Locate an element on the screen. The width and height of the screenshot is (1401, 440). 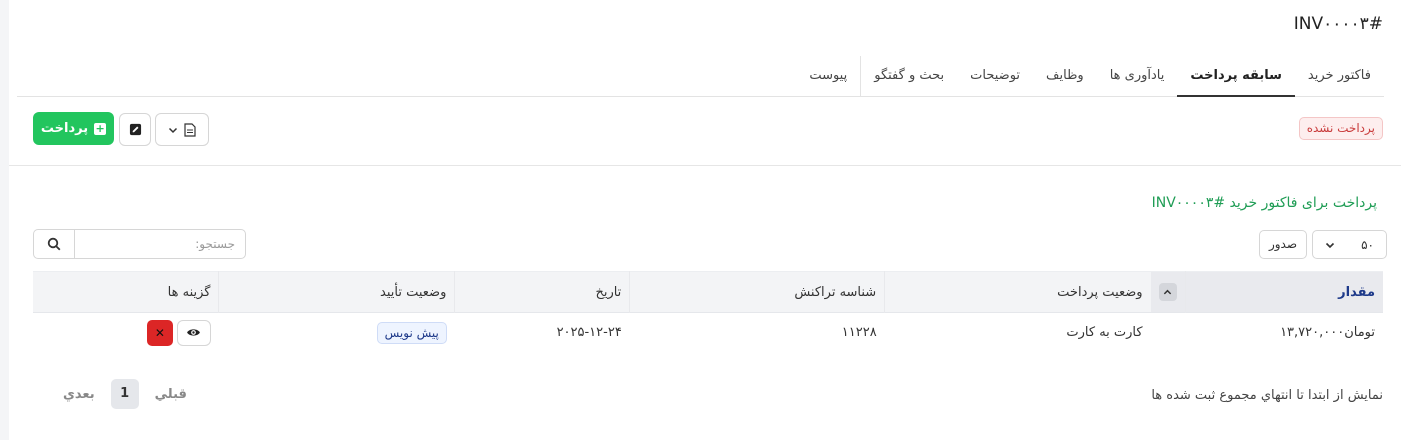
sort-toggle-cell is located at coordinates (1168, 292).